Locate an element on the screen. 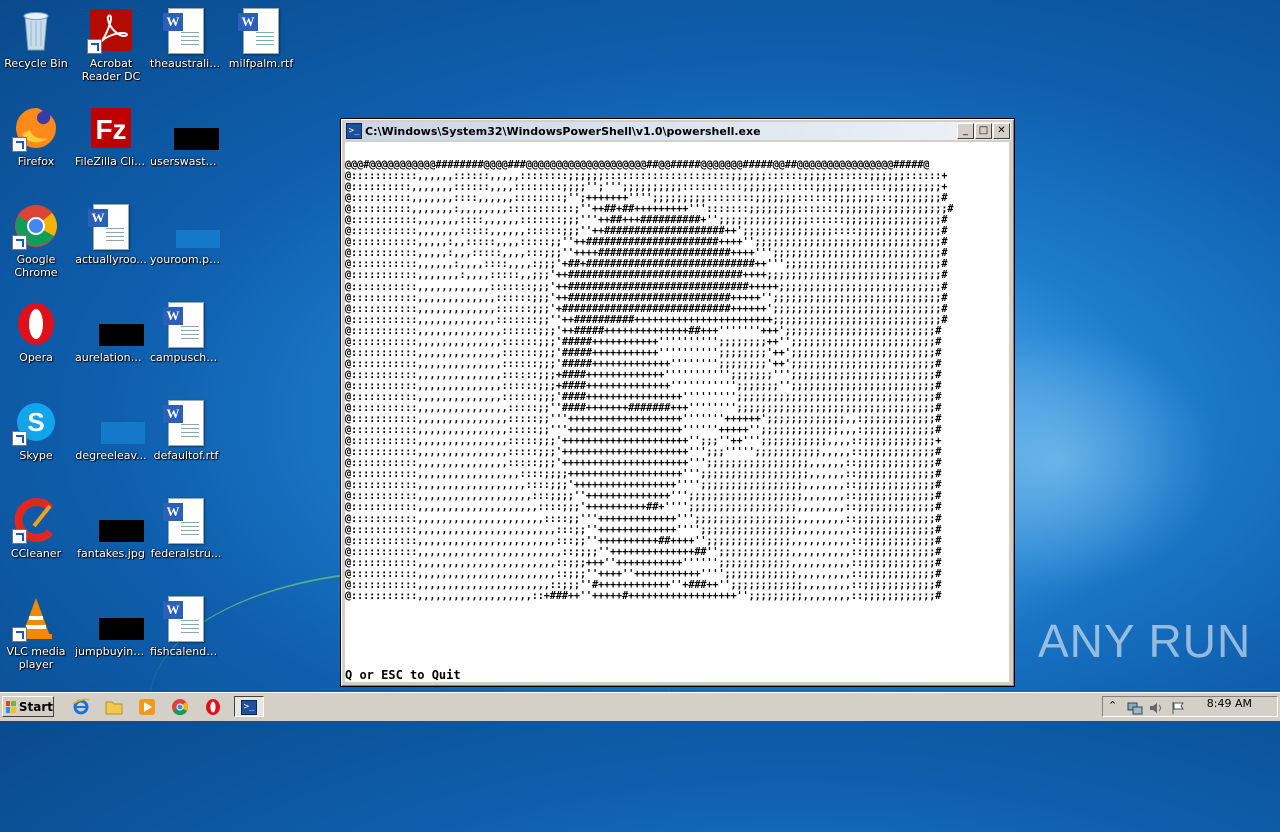 This screenshot has width=1280, height=832. desktop-icon-firefox: Firefox is located at coordinates (36, 136).